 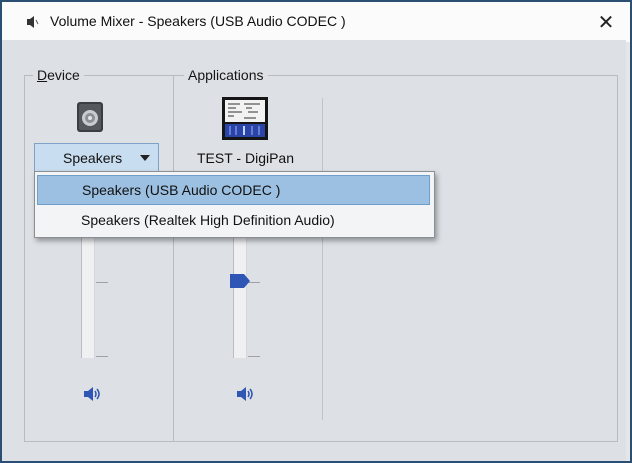 I want to click on dropdown-option-usb-audio: Speakers (USB Audio CODEC ), so click(x=233, y=190).